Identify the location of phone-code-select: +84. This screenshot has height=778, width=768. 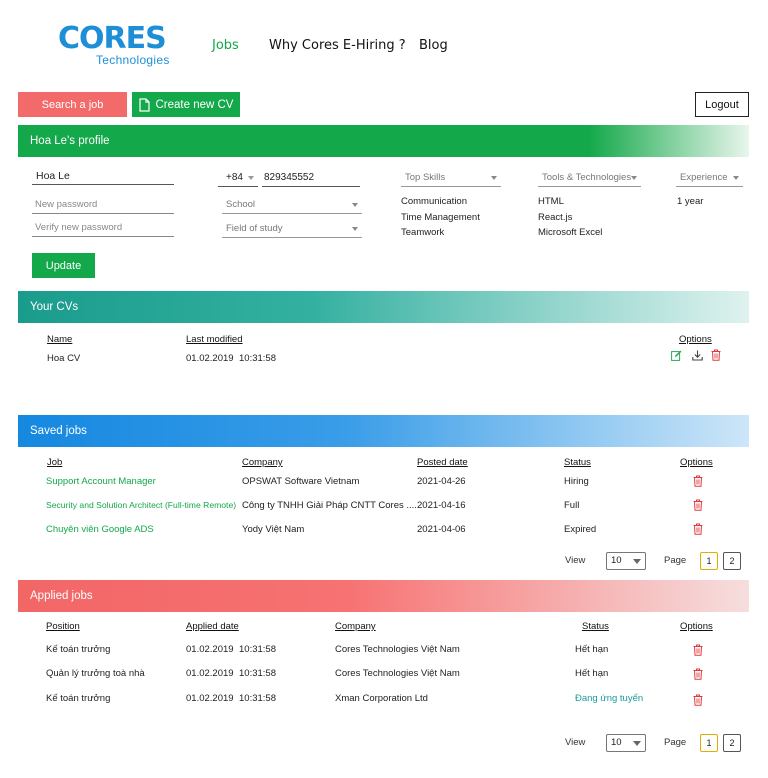
(238, 178).